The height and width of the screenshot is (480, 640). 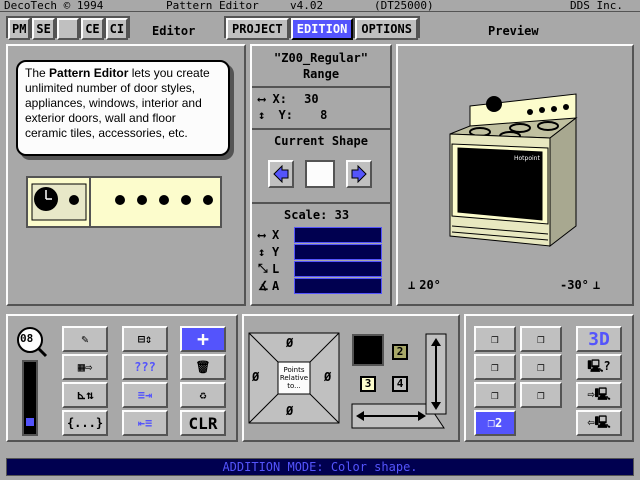 What do you see at coordinates (307, 6) in the screenshot?
I see `version-text: v4.02` at bounding box center [307, 6].